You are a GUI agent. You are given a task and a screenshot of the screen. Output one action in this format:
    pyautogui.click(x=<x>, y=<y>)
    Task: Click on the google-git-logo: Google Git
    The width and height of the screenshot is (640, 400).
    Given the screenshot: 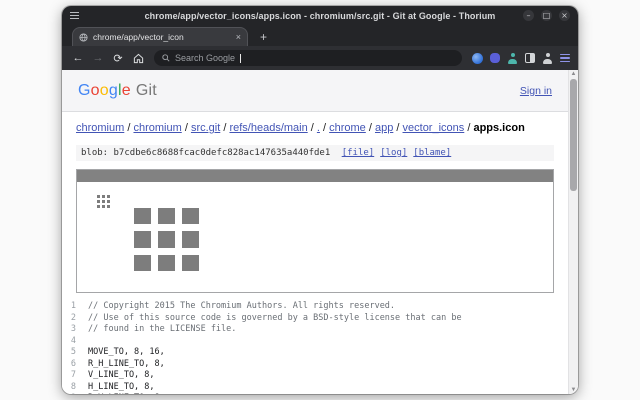 What is the action you would take?
    pyautogui.click(x=117, y=91)
    